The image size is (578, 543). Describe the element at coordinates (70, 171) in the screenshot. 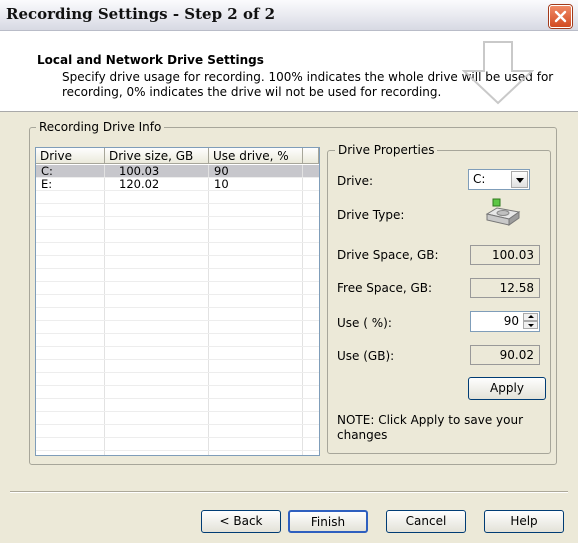

I see `cell-drive: C:` at that location.